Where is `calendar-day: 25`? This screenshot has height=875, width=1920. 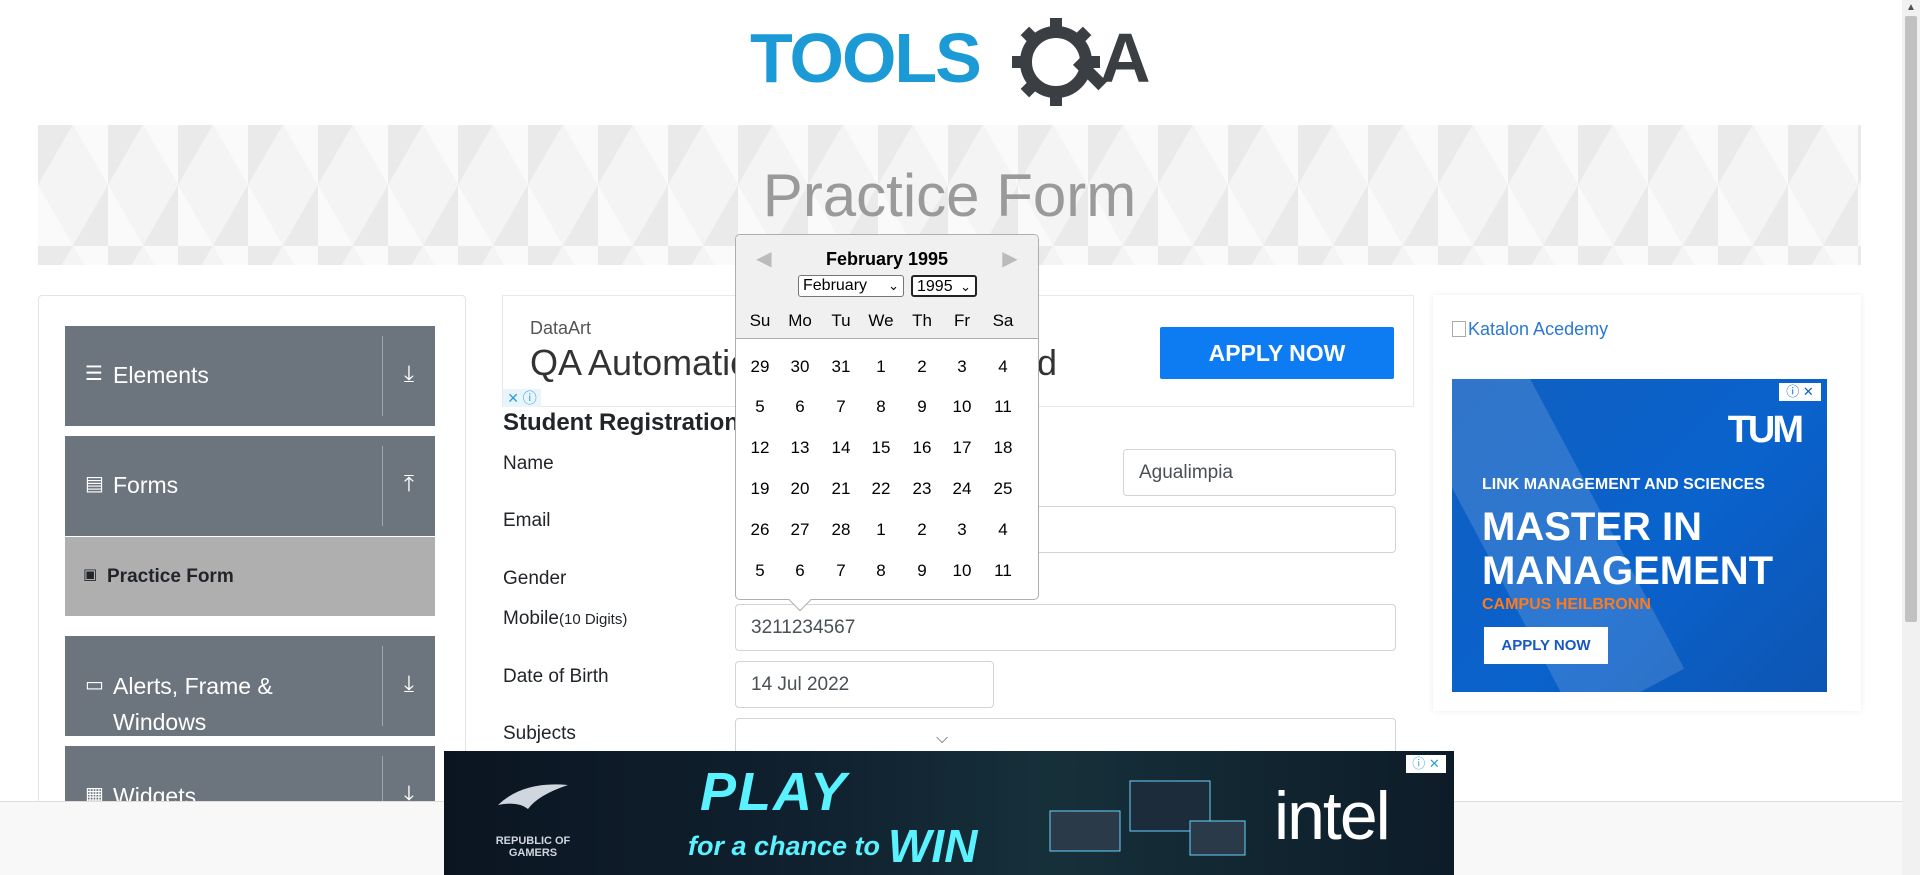 calendar-day: 25 is located at coordinates (1003, 489).